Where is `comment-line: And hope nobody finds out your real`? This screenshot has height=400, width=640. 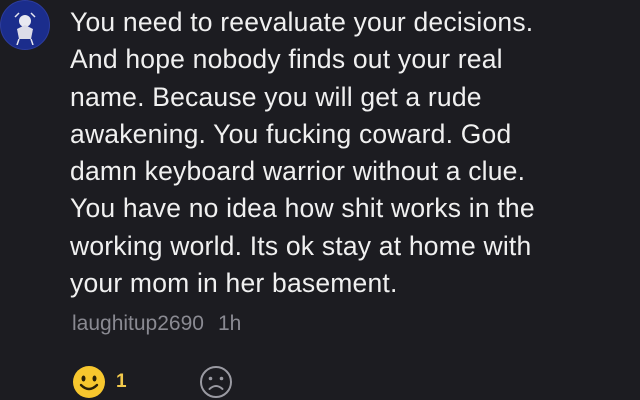
comment-line: And hope nobody finds out your real is located at coordinates (286, 59).